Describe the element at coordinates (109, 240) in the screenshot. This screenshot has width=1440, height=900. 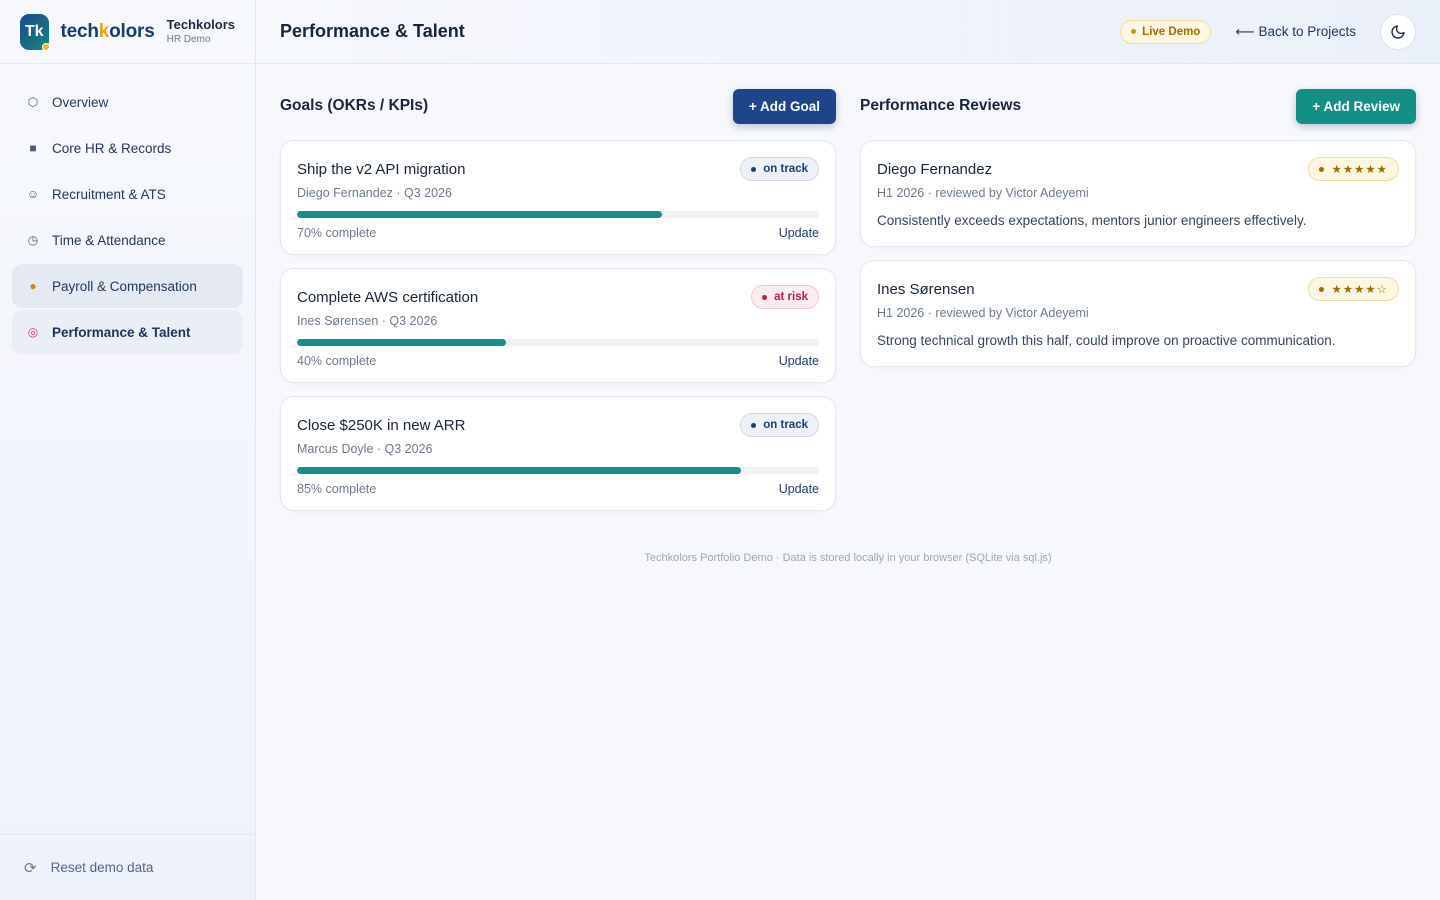
I see `sidebar-item-label: Time & Attendance` at that location.